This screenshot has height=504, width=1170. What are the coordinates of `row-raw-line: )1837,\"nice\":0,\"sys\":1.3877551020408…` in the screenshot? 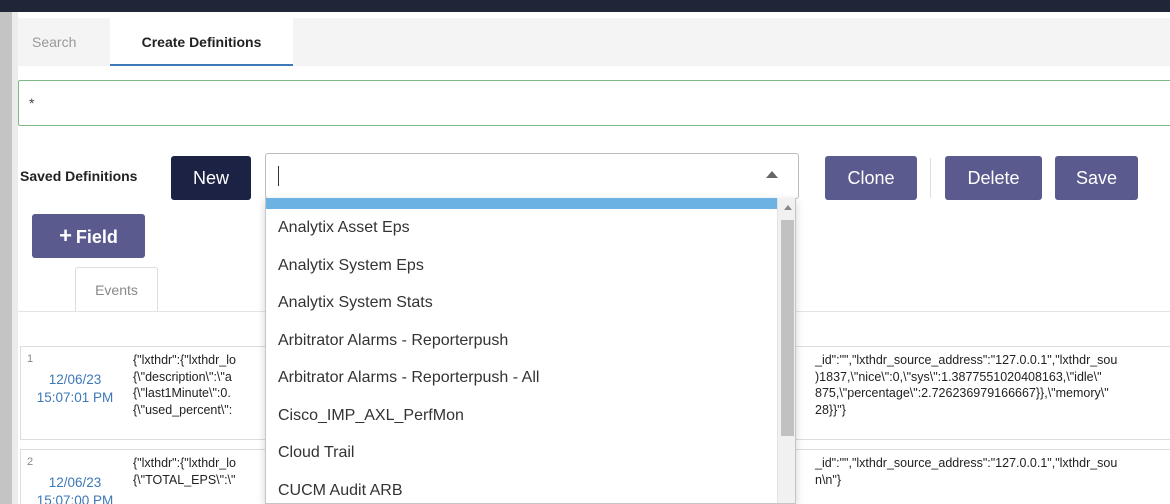 It's located at (958, 376).